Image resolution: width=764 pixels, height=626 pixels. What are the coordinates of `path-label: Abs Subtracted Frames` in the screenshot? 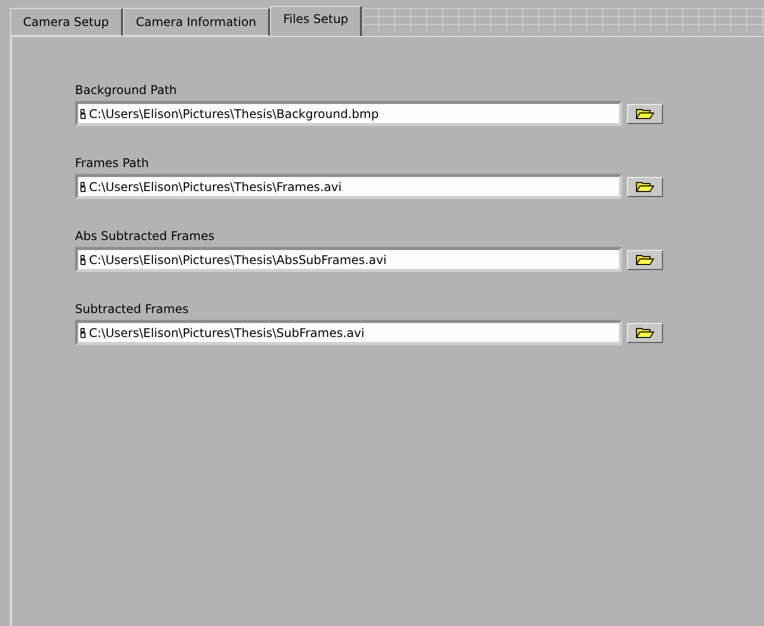 It's located at (145, 236).